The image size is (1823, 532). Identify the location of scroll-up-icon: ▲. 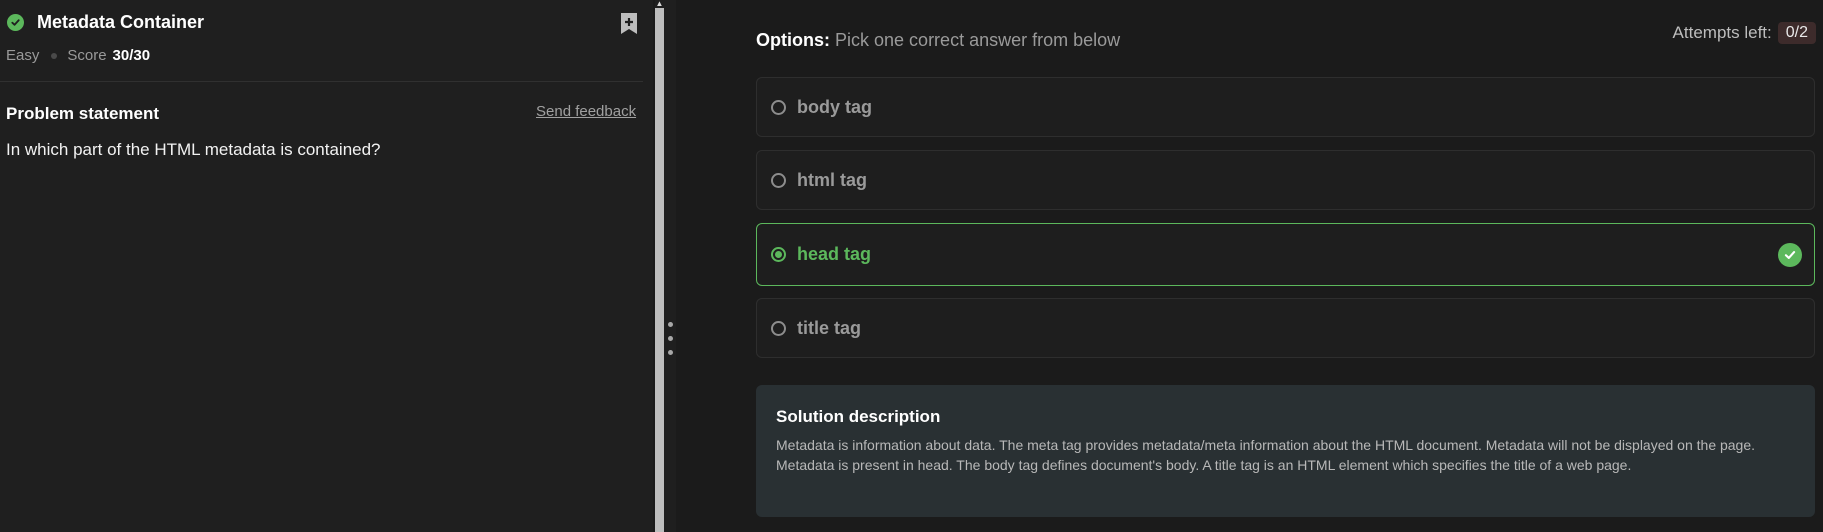
(659, 4).